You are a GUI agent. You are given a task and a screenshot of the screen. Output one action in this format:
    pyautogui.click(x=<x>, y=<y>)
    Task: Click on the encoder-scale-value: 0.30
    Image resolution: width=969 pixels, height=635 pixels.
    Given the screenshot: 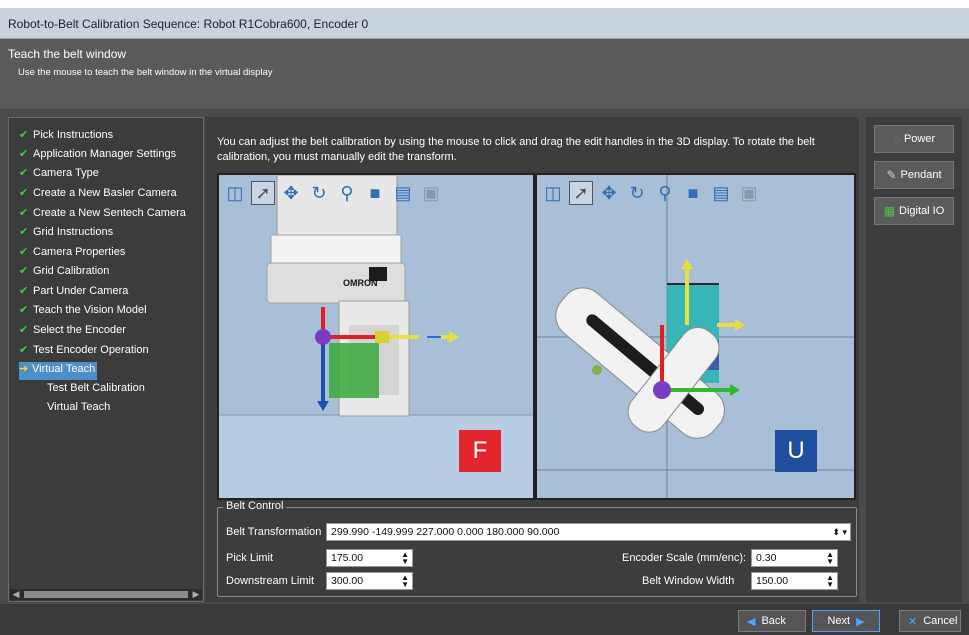 What is the action you would take?
    pyautogui.click(x=766, y=558)
    